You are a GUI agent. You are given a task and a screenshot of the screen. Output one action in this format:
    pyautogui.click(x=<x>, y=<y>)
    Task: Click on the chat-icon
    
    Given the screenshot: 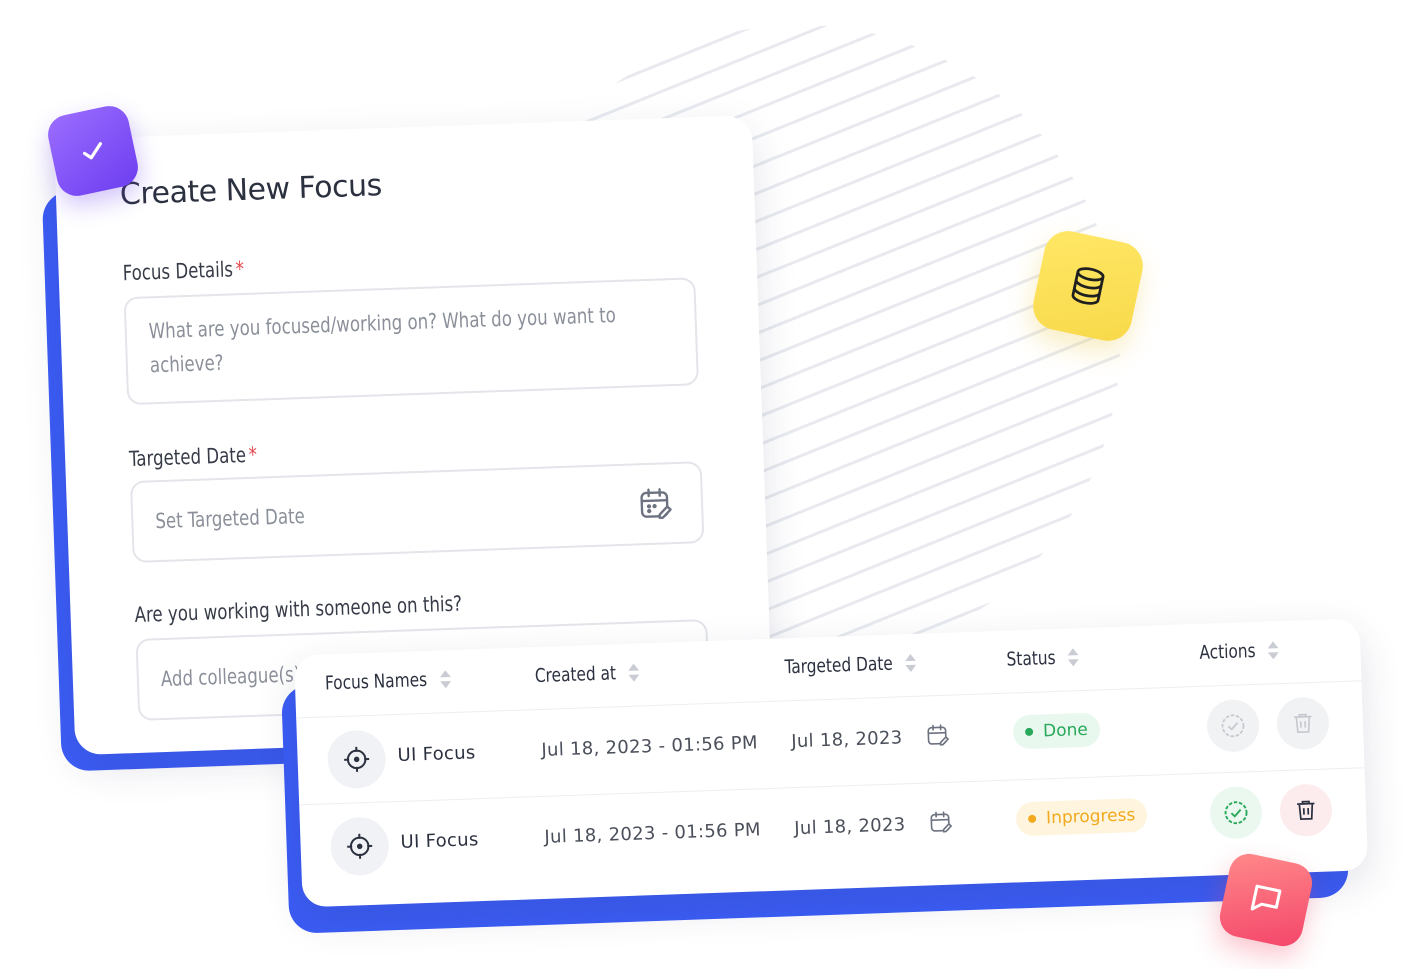 What is the action you would take?
    pyautogui.click(x=1266, y=897)
    